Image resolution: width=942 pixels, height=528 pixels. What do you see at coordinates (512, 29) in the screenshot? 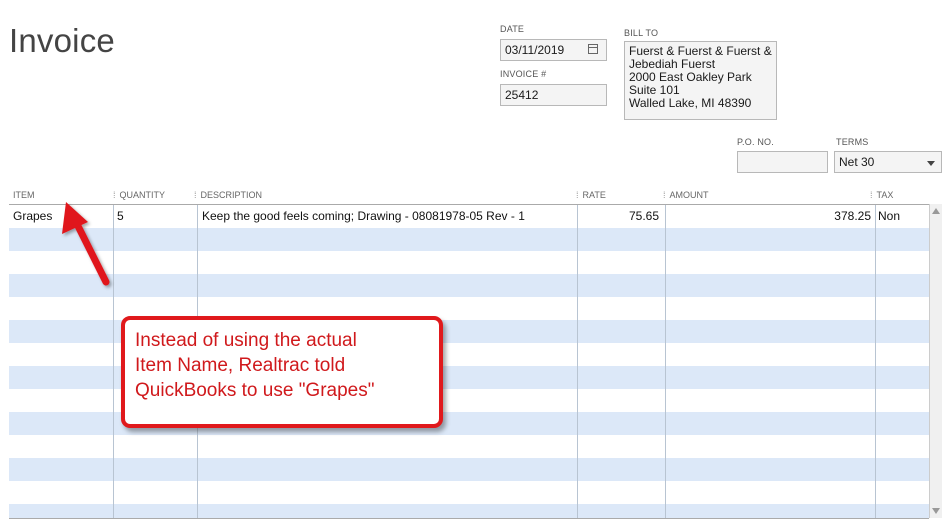
I see `date-label: DATE` at bounding box center [512, 29].